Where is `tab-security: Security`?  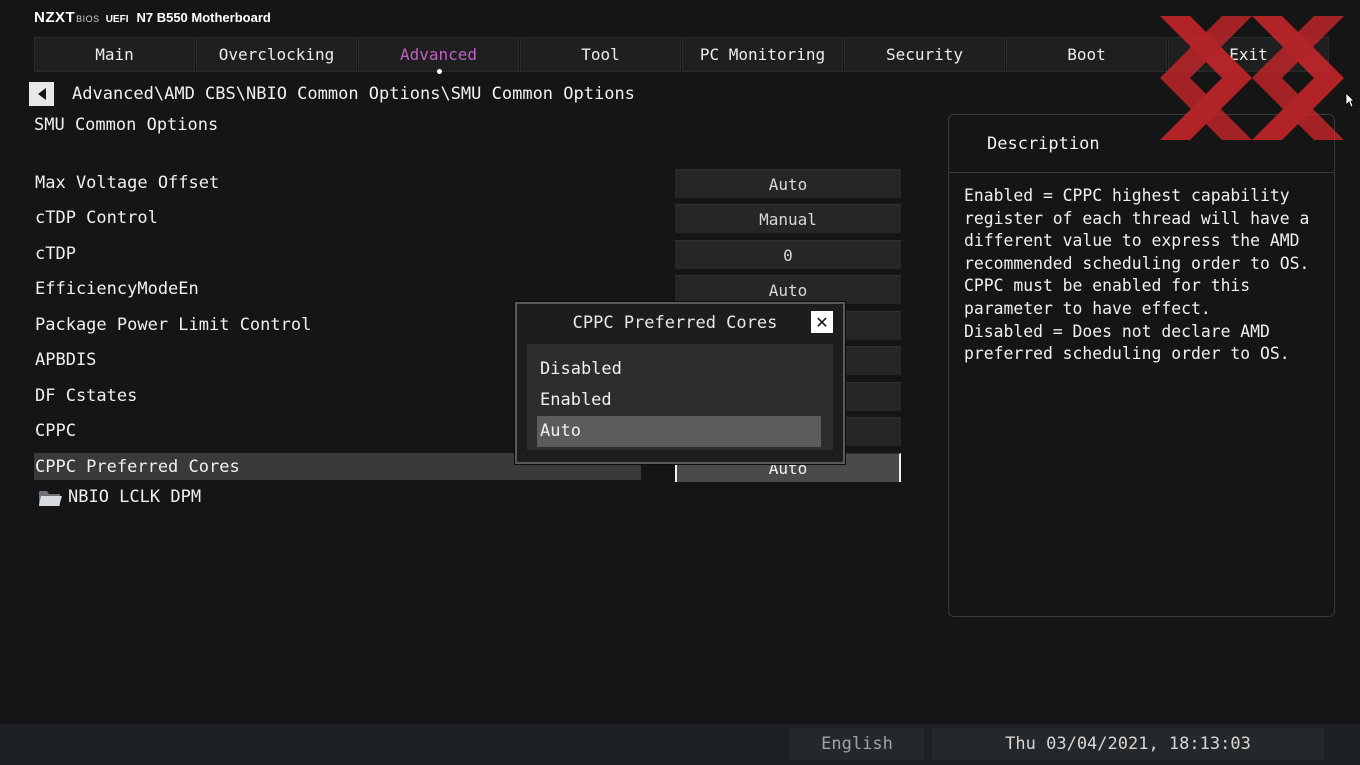 tab-security: Security is located at coordinates (924, 54).